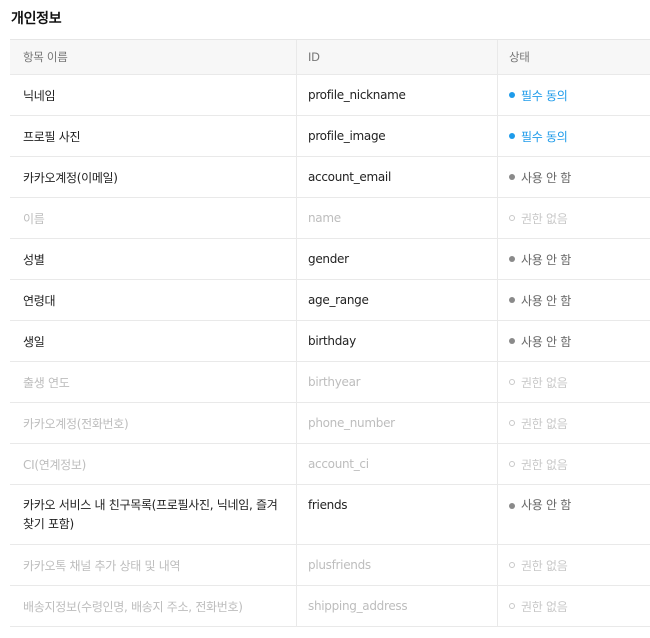  Describe the element at coordinates (76, 423) in the screenshot. I see `item-name: 카카오계정(전화번호)` at that location.